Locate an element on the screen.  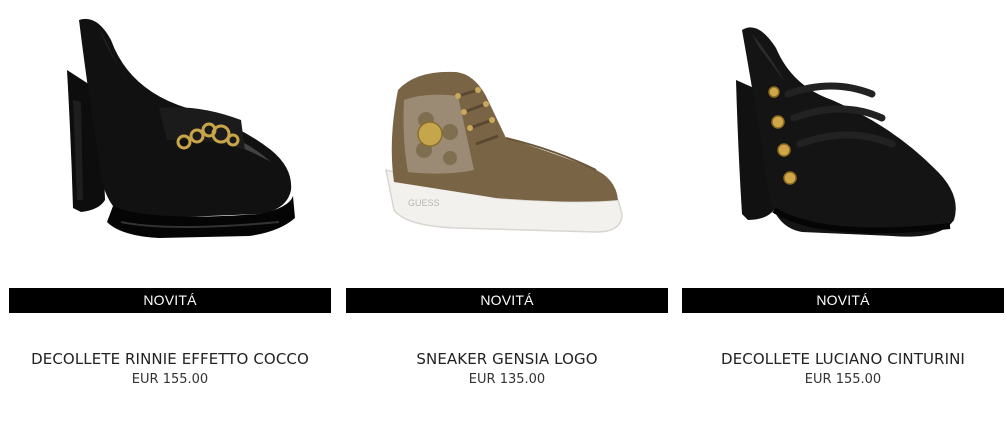
sole-logo-text: GUESS is located at coordinates (424, 203).